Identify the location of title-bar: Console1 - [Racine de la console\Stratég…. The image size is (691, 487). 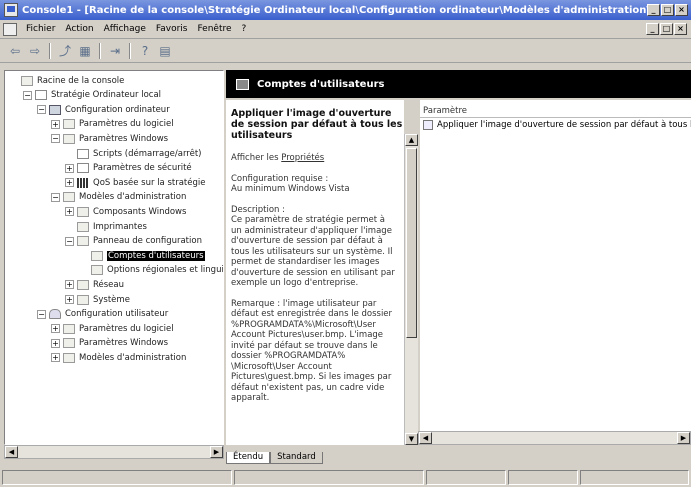
(345, 10).